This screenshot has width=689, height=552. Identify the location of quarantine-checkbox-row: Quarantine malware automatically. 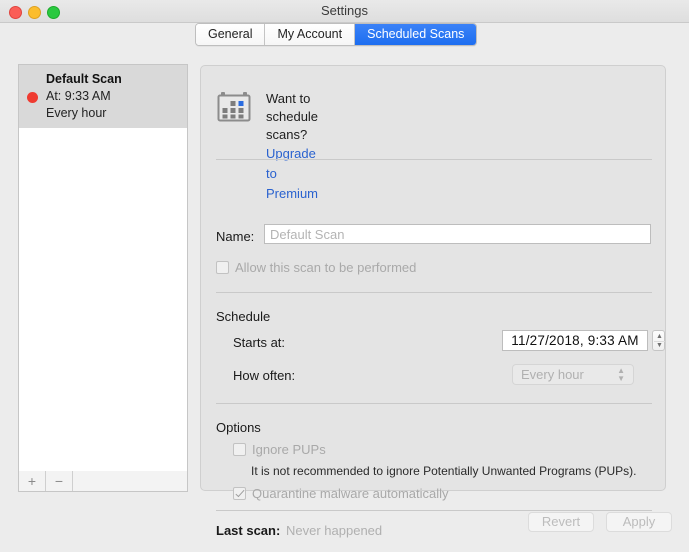
(341, 493).